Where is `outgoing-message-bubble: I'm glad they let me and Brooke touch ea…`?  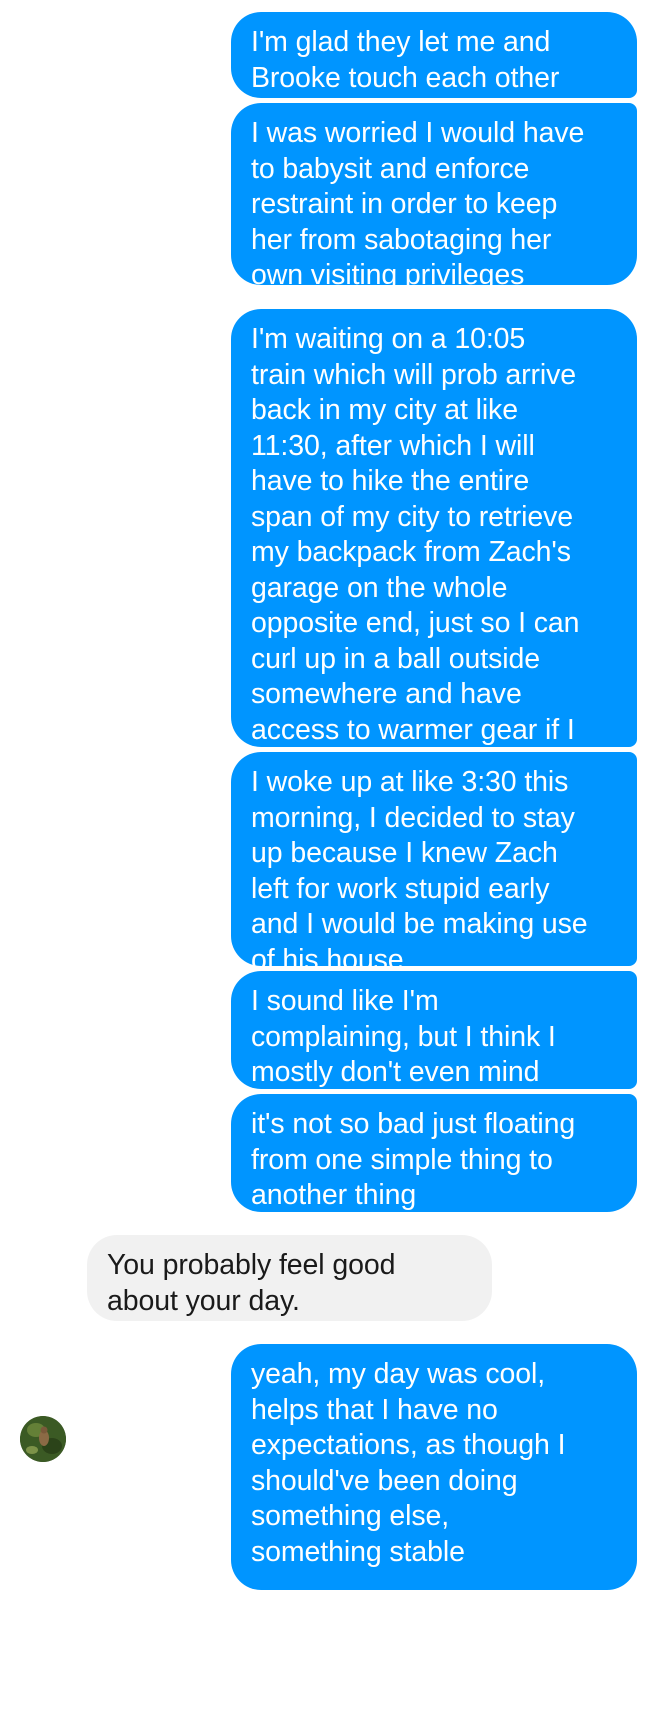 outgoing-message-bubble: I'm glad they let me and Brooke touch ea… is located at coordinates (434, 55).